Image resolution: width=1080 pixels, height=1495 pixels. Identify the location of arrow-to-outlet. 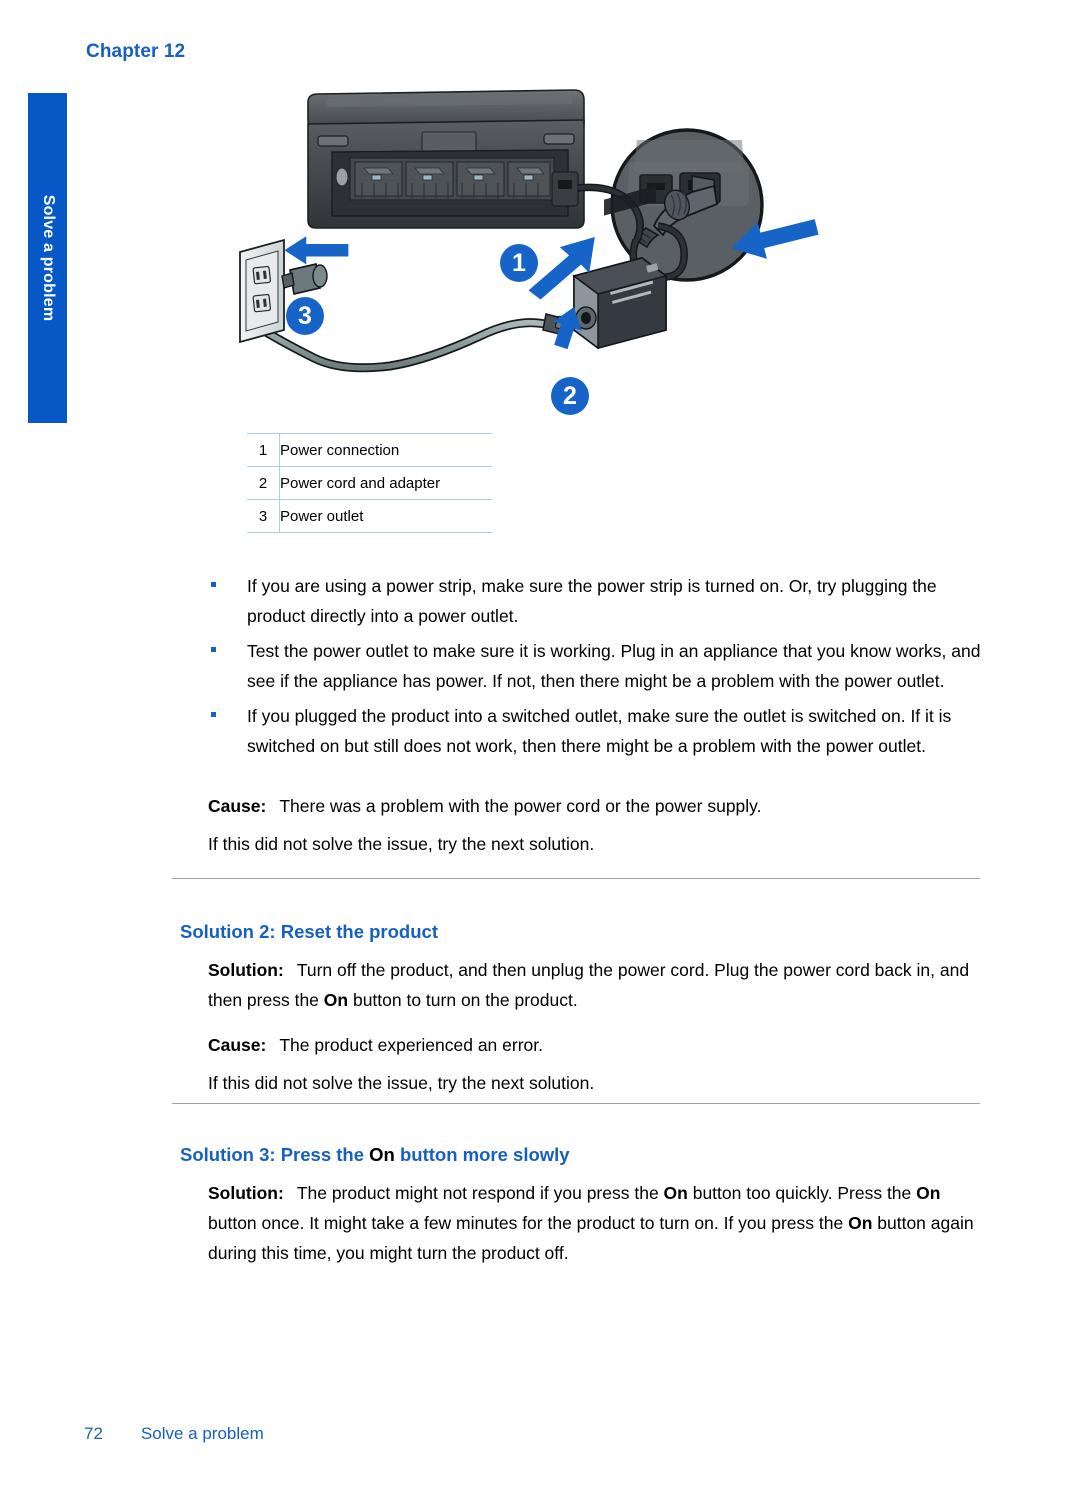
(316, 250).